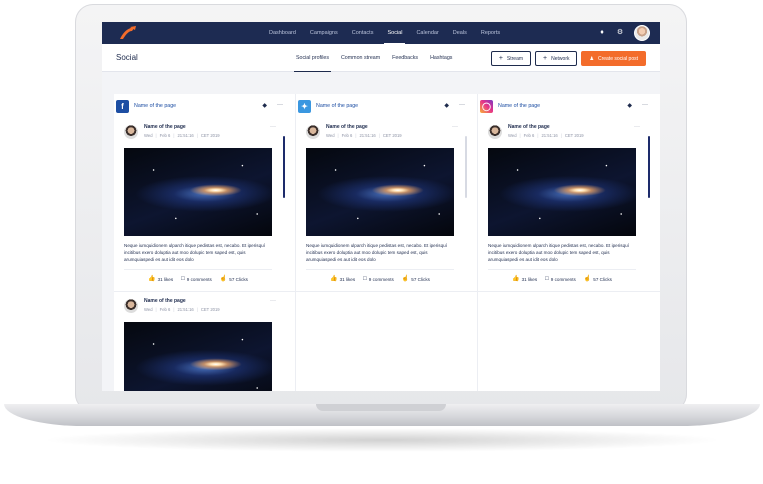  Describe the element at coordinates (363, 33) in the screenshot. I see `nav-contacts: Contacts` at that location.